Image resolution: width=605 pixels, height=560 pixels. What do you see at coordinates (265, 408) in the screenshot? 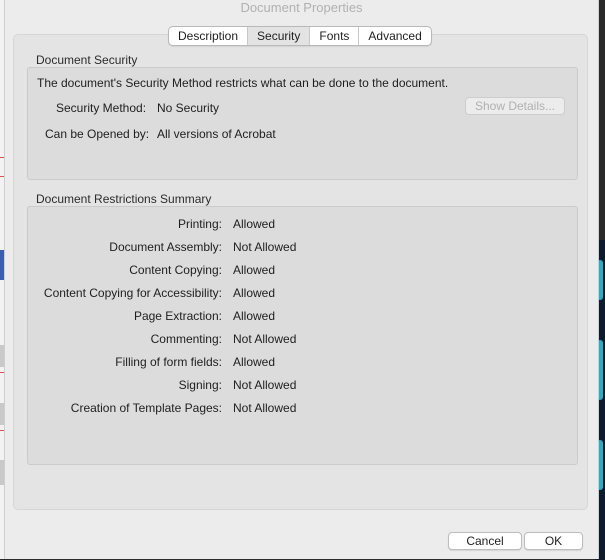
I see `restriction-value-template-pages: Not Allowed` at bounding box center [265, 408].